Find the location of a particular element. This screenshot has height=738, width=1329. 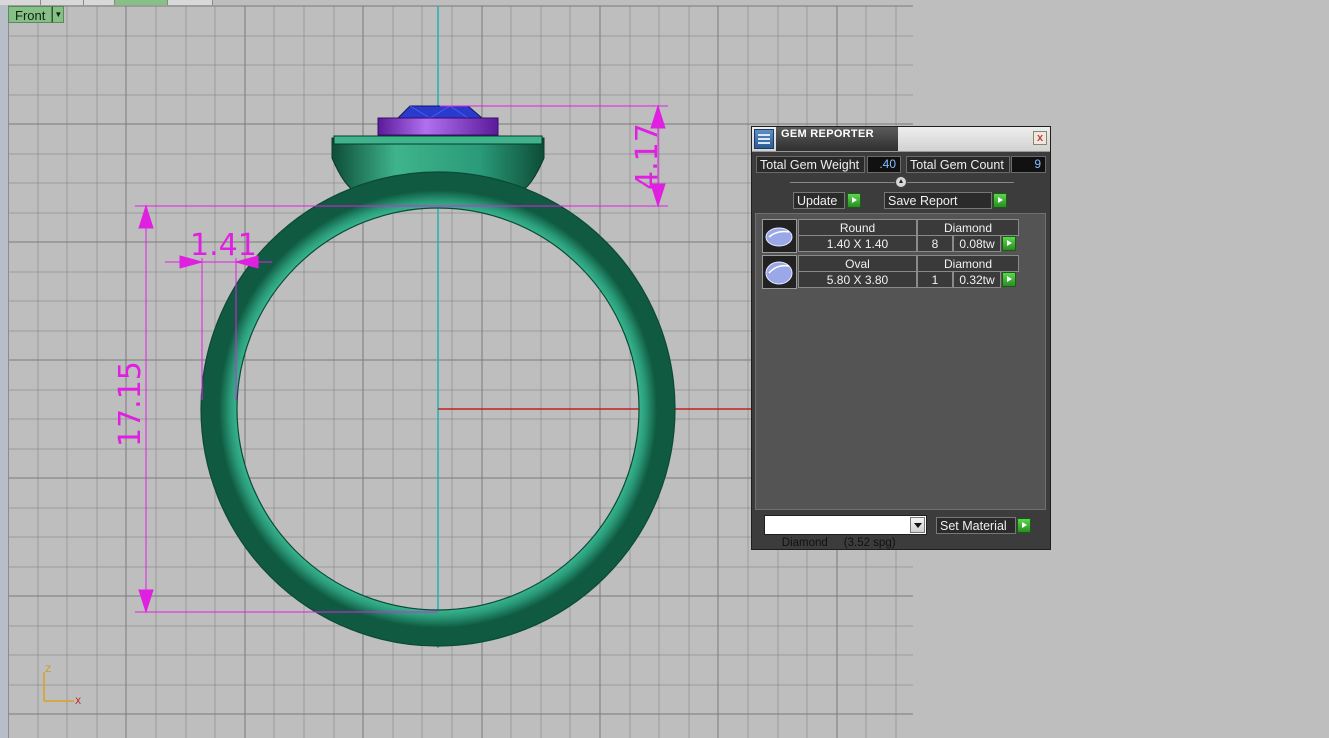

update-button: Update is located at coordinates (819, 200).